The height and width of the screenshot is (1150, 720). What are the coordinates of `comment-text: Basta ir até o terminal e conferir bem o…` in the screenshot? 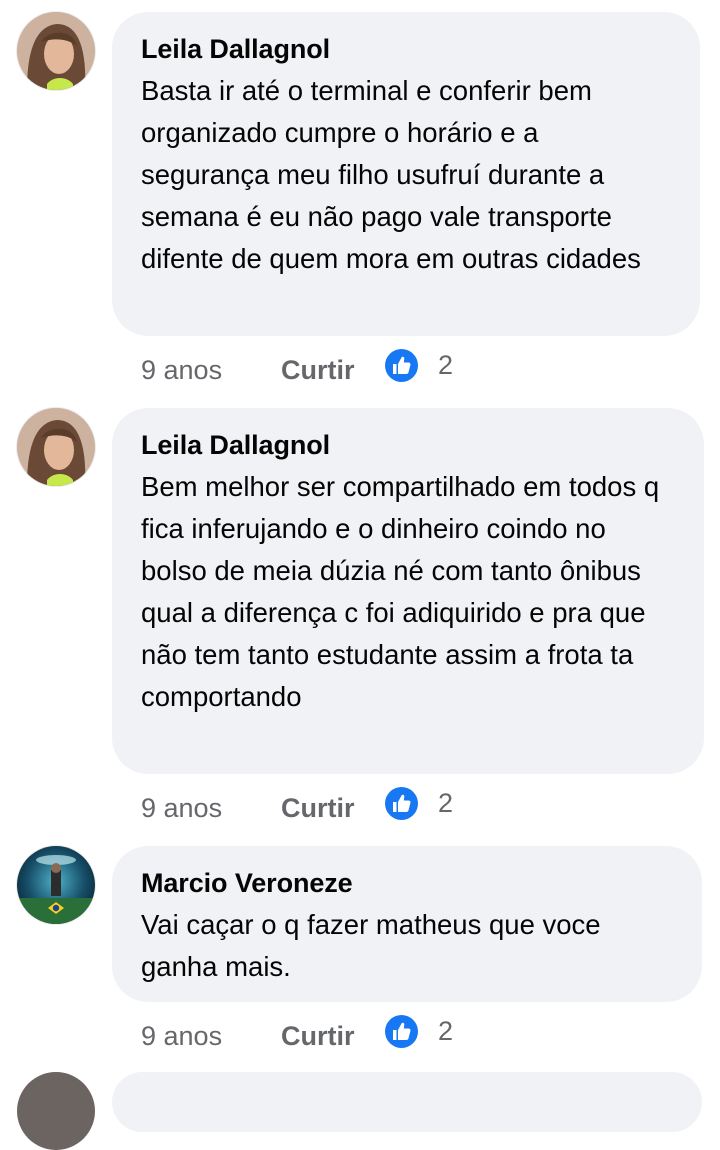 It's located at (391, 174).